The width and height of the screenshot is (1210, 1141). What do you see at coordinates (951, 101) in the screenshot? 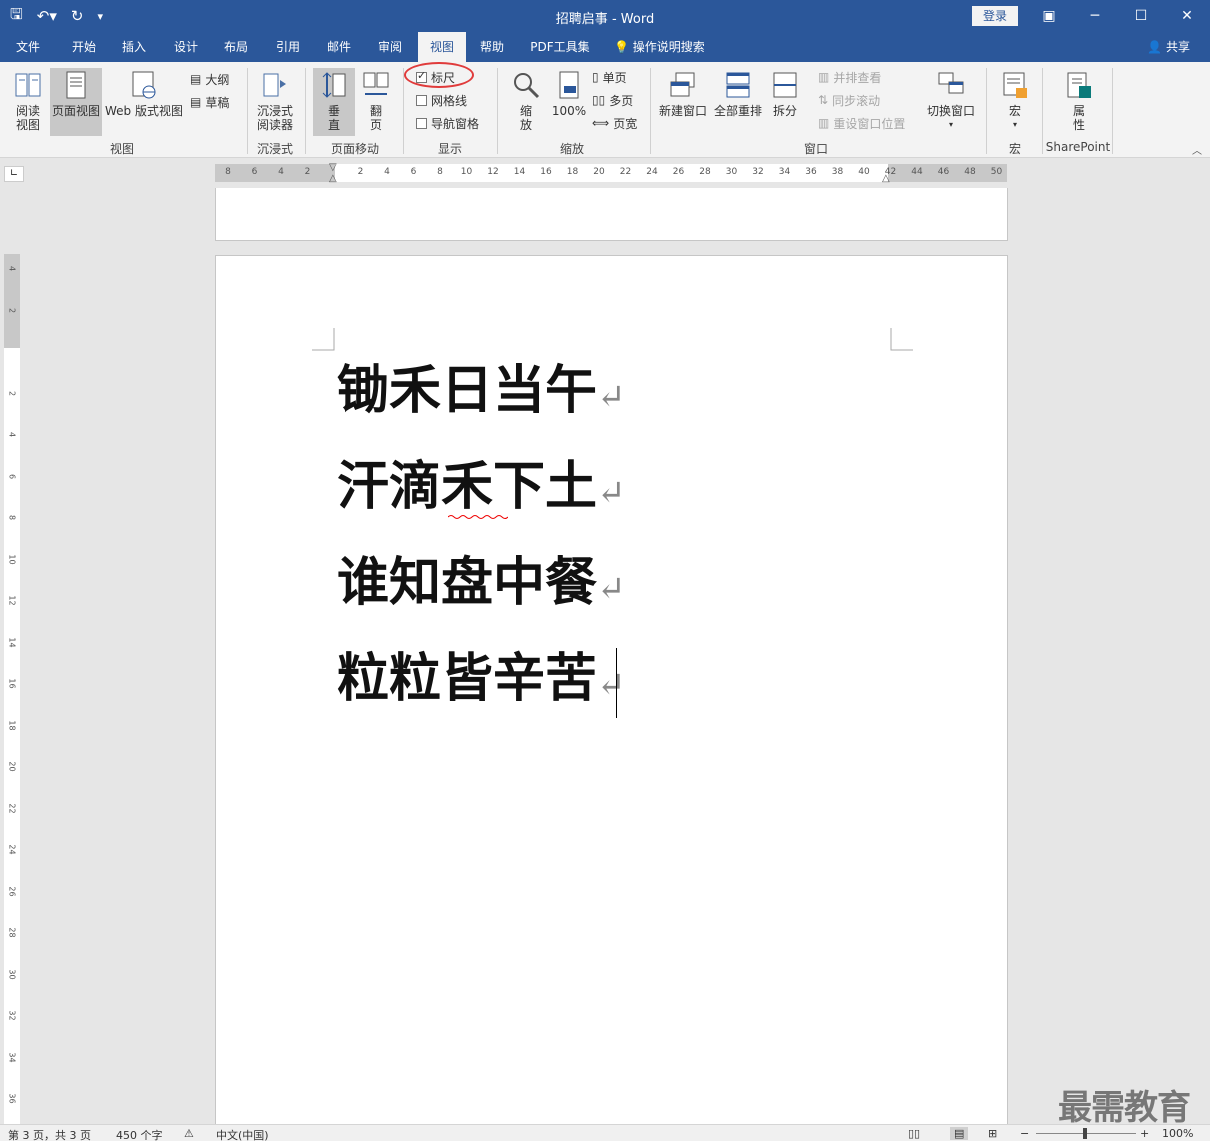
I see `switch-windows-button: 切换窗口 ▾` at bounding box center [951, 101].